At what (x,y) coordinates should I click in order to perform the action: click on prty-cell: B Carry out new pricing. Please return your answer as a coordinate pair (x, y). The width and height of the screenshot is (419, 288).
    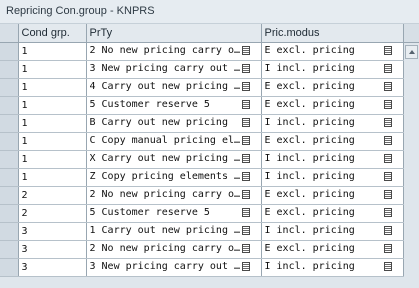
    Looking at the image, I should click on (174, 123).